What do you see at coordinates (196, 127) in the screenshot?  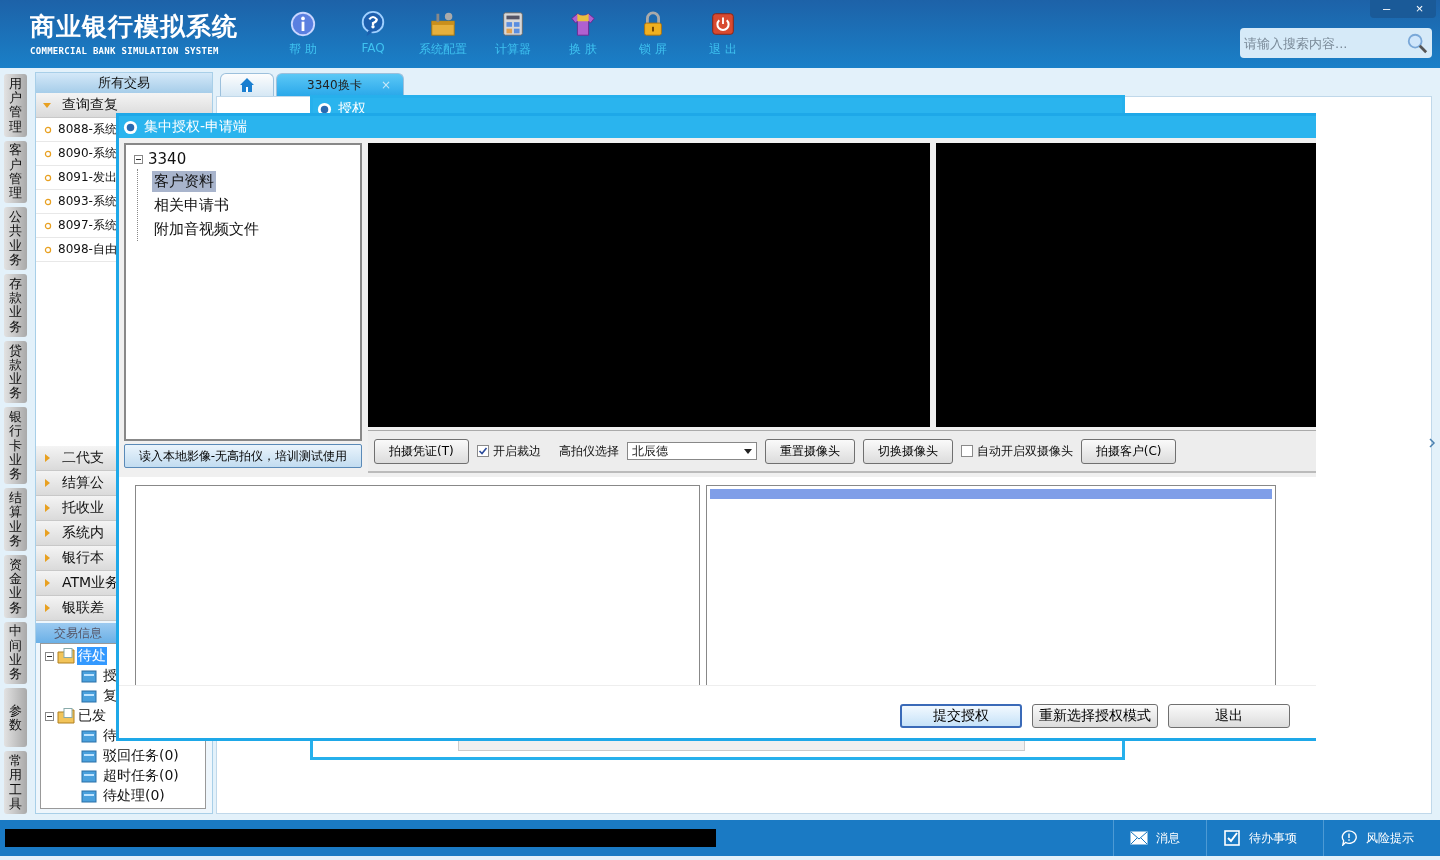 I see `dialog-title: 集中授权-申请端` at bounding box center [196, 127].